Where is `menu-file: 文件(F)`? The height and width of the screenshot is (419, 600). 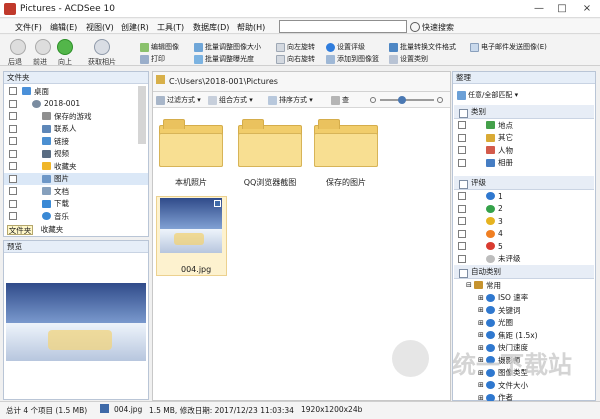 menu-file: 文件(F) is located at coordinates (28, 27).